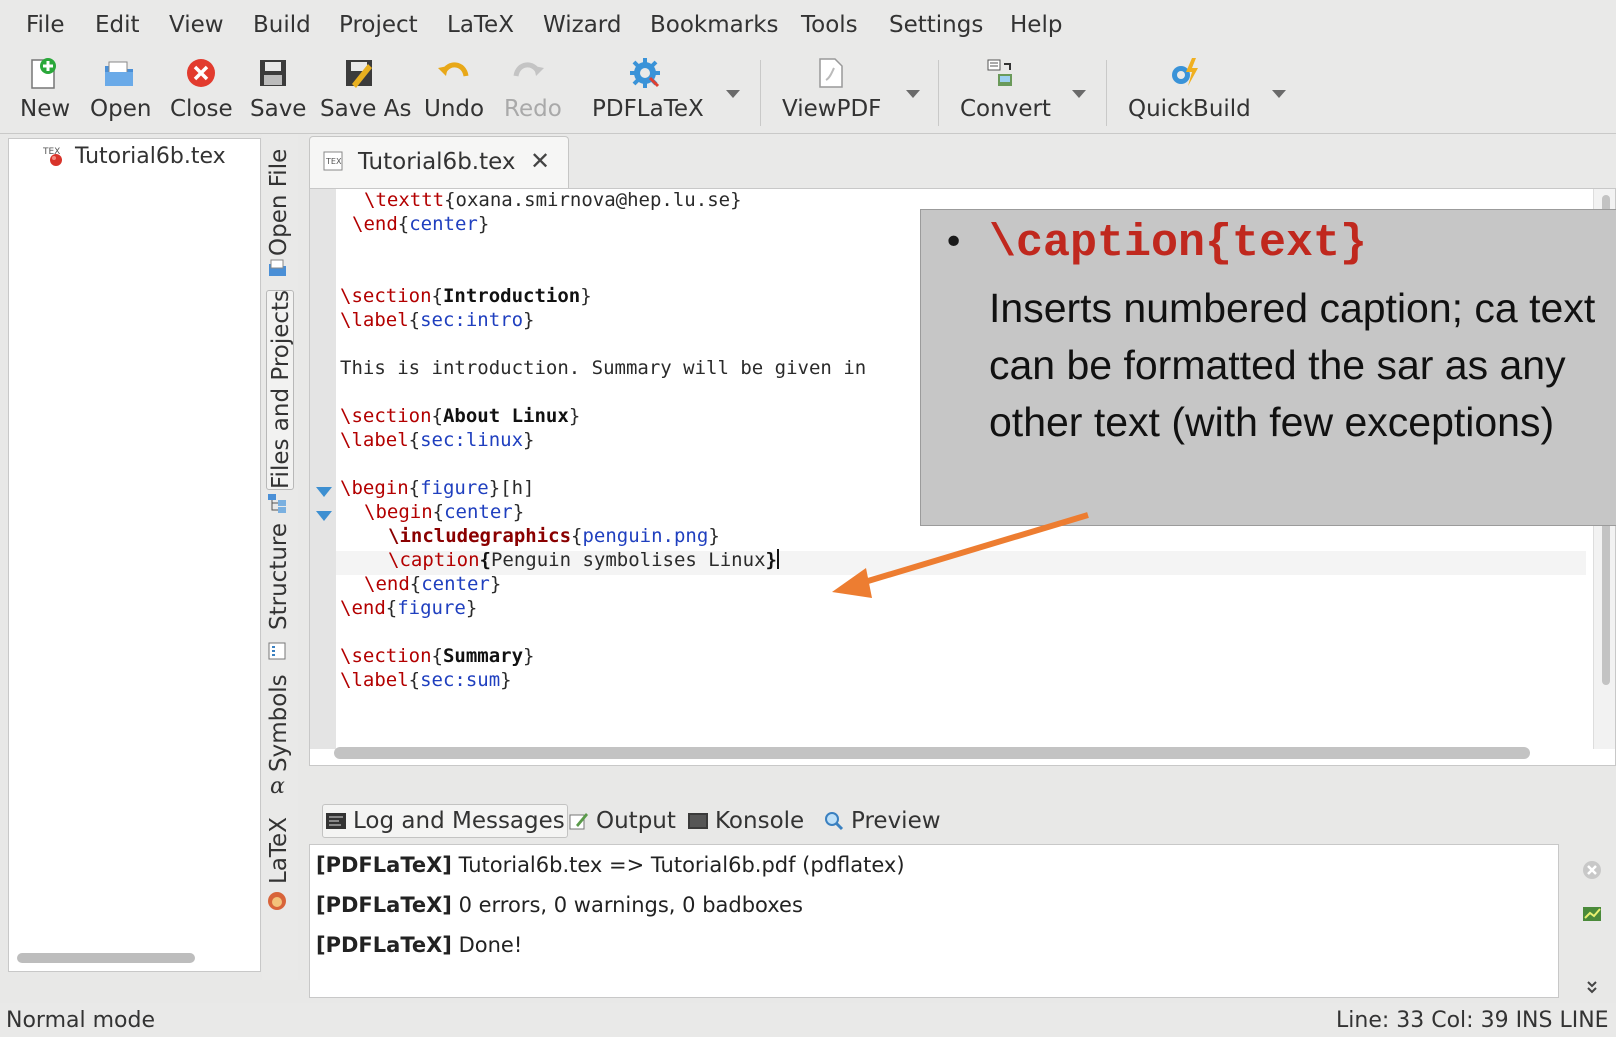 The height and width of the screenshot is (1037, 1616). I want to click on tab-preview: Preview, so click(882, 821).